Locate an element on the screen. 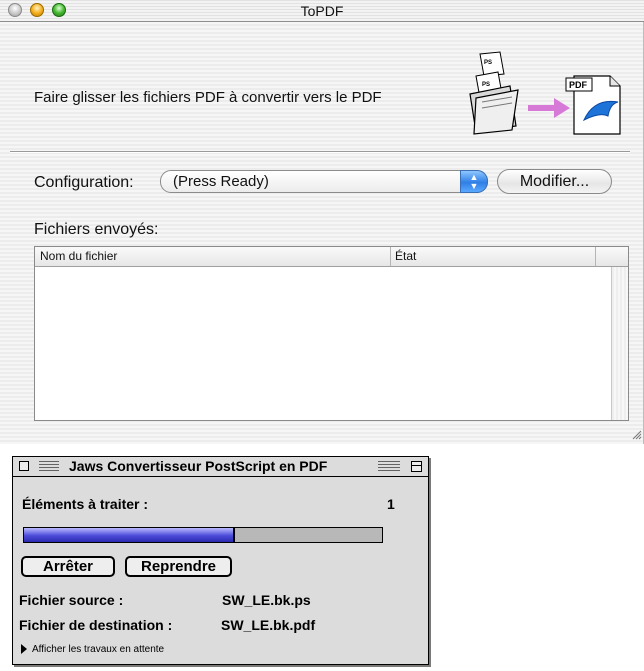  show-queue-label: Afficher les travaux en attente is located at coordinates (98, 649).